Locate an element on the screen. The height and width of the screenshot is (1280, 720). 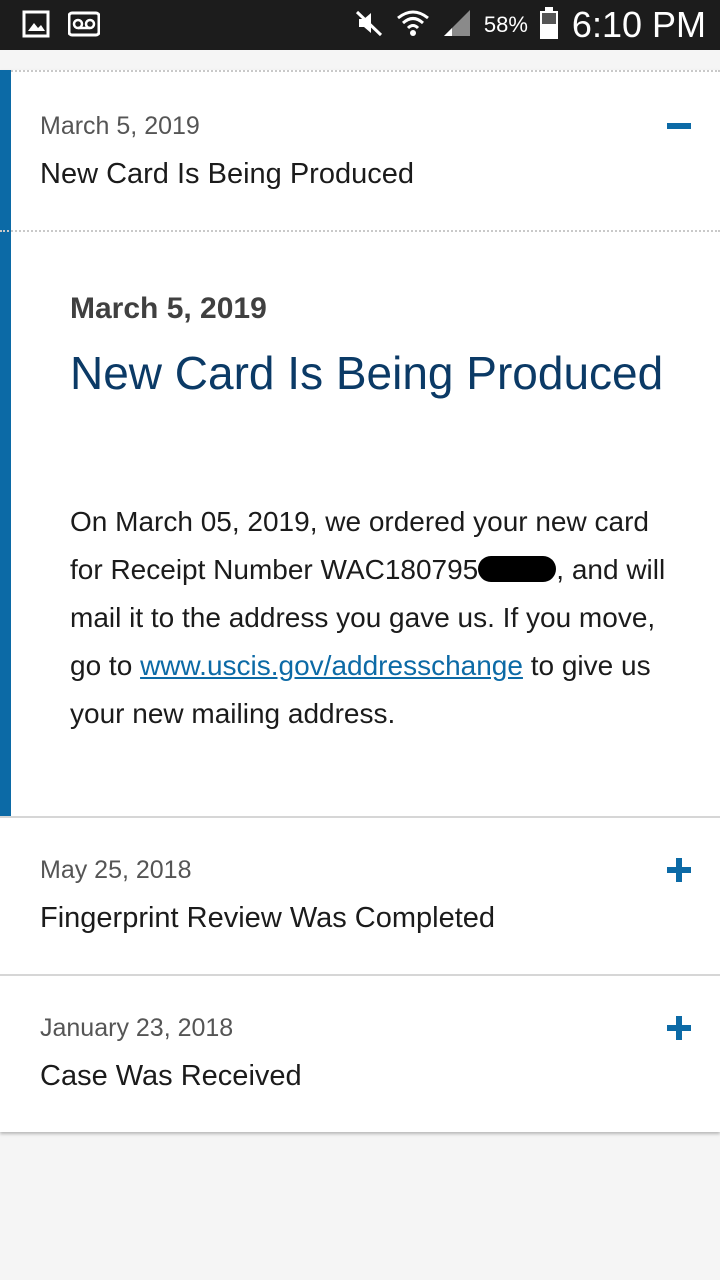
history-item-header: January 23, 2018 Case Was Received is located at coordinates (360, 1054).